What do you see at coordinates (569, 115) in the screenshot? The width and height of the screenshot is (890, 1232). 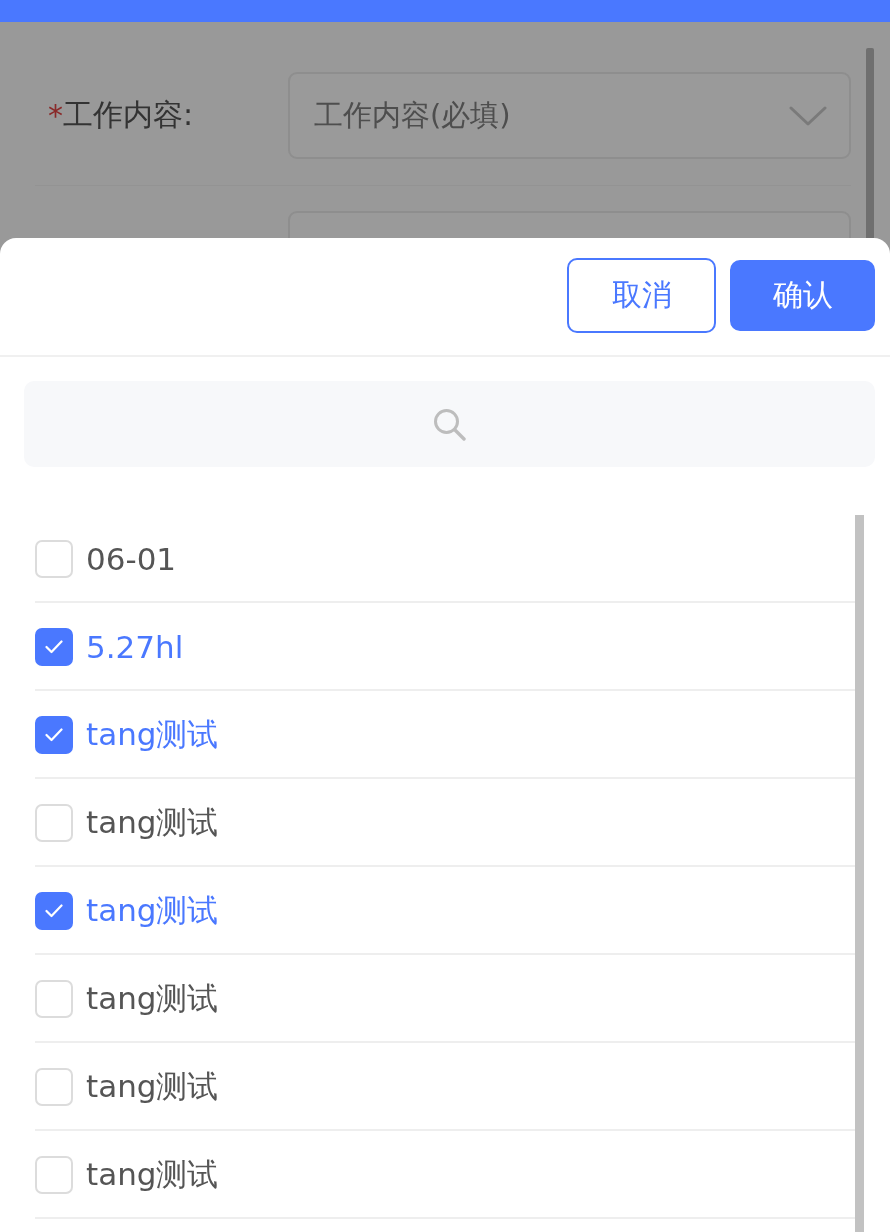 I see `select-field: 工作内容(必填)` at bounding box center [569, 115].